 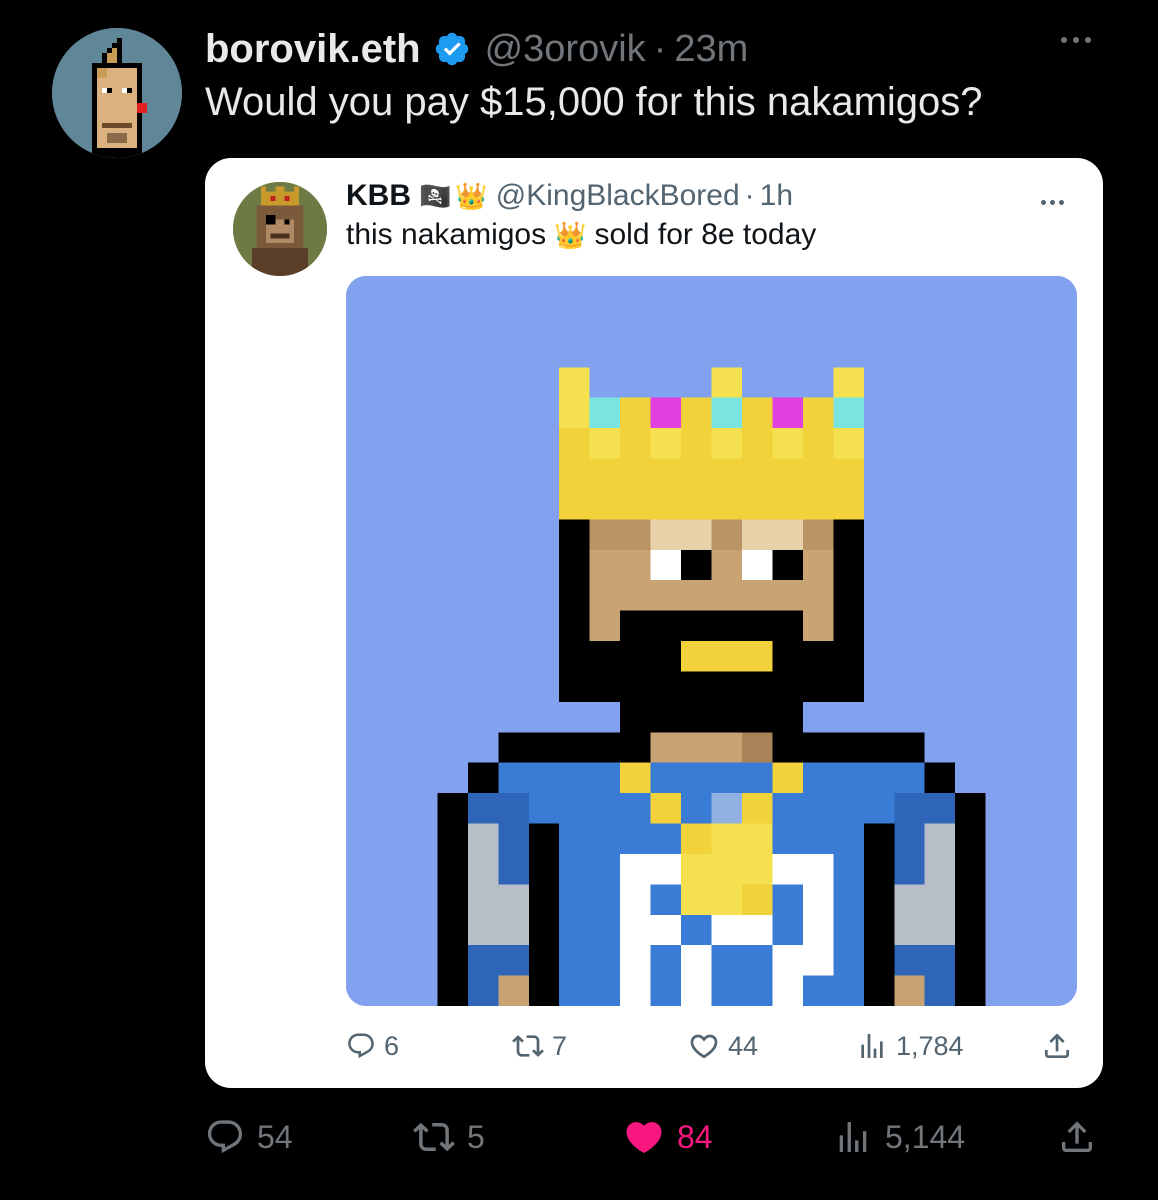 I want to click on quoted-action-bar: 6 7 44 1,784, so click(x=711, y=1046).